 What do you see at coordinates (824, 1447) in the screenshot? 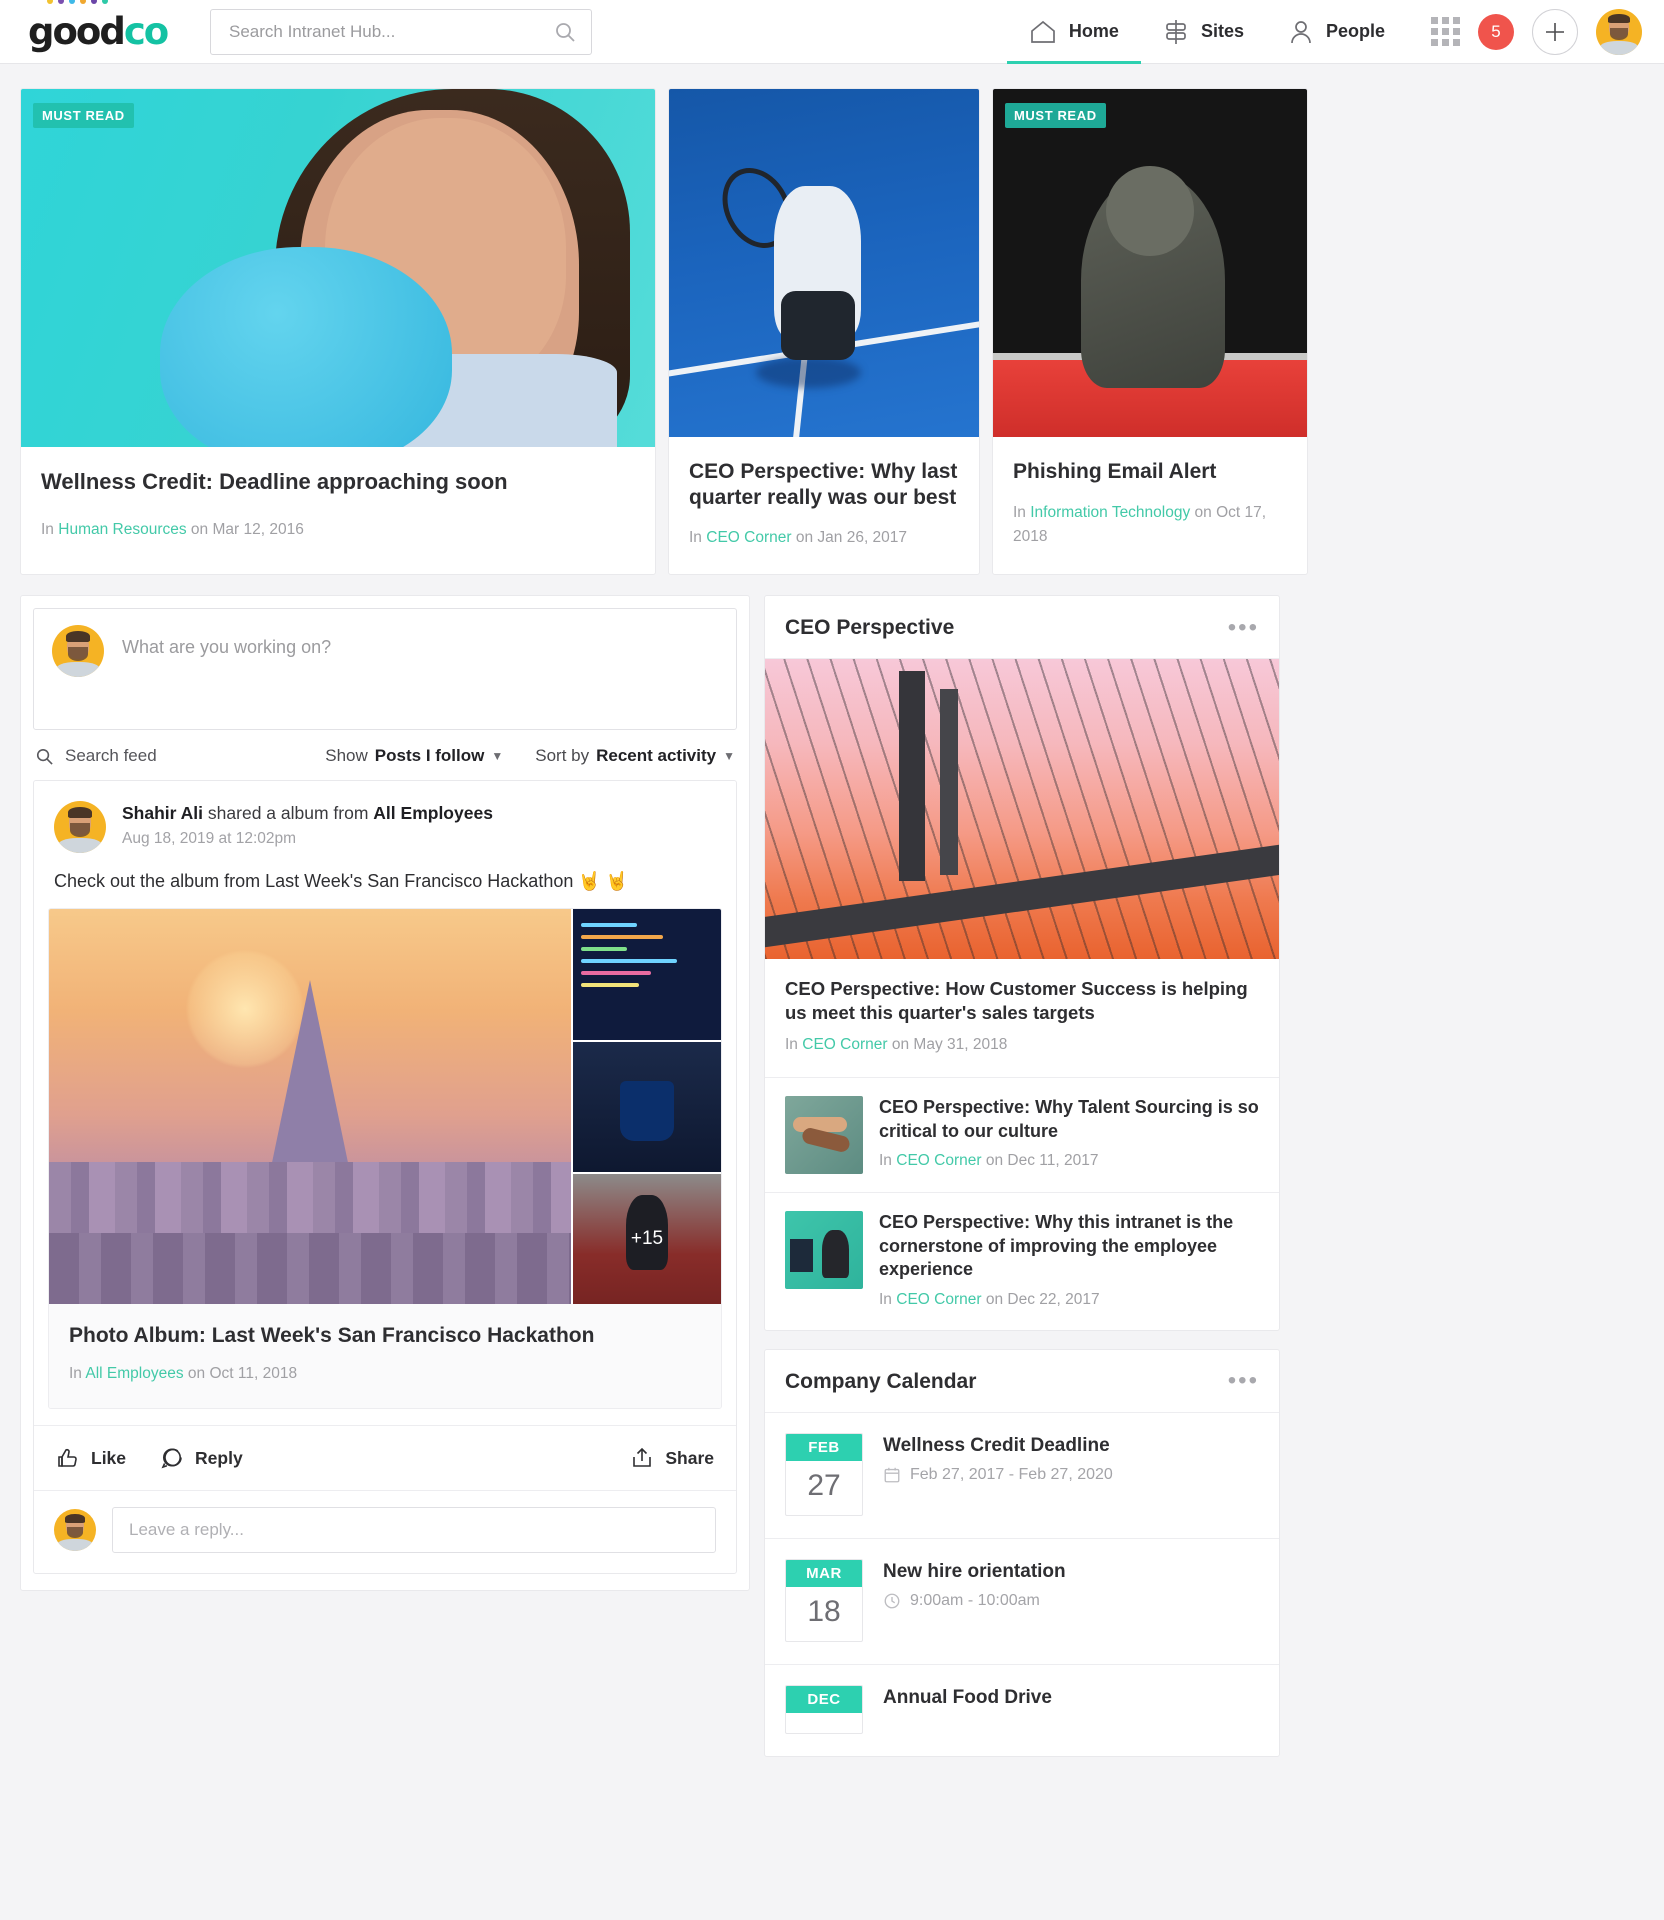
I see `event-month: FEB` at bounding box center [824, 1447].